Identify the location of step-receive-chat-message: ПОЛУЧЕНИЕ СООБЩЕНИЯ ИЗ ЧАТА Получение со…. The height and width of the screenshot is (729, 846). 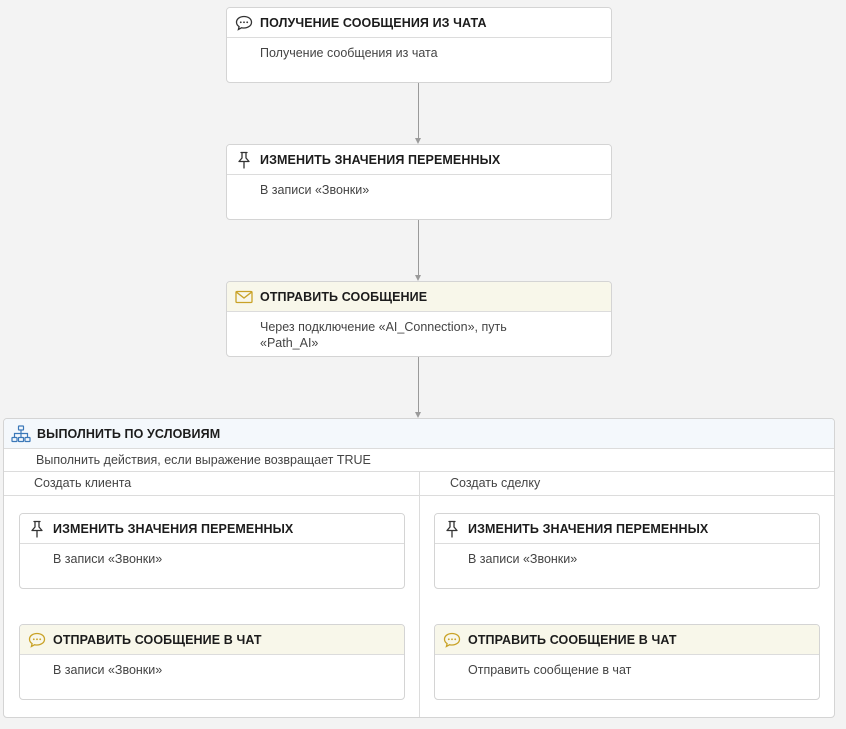
(419, 45).